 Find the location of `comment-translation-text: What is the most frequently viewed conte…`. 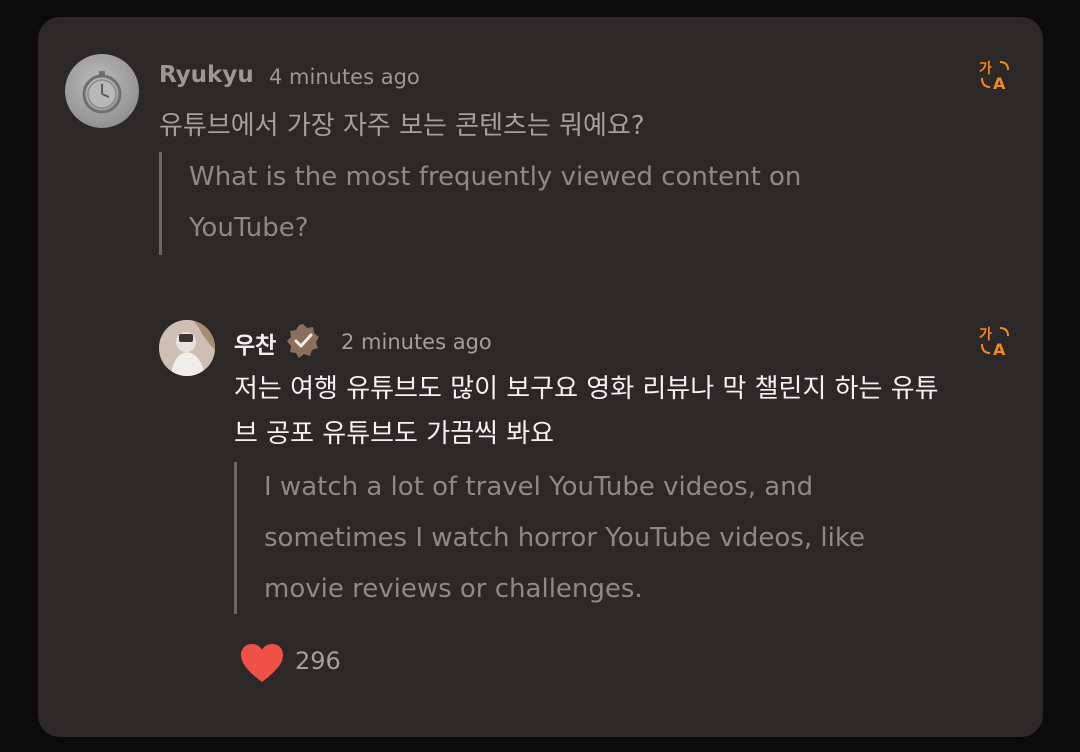

comment-translation-text: What is the most frequently viewed conte… is located at coordinates (495, 202).